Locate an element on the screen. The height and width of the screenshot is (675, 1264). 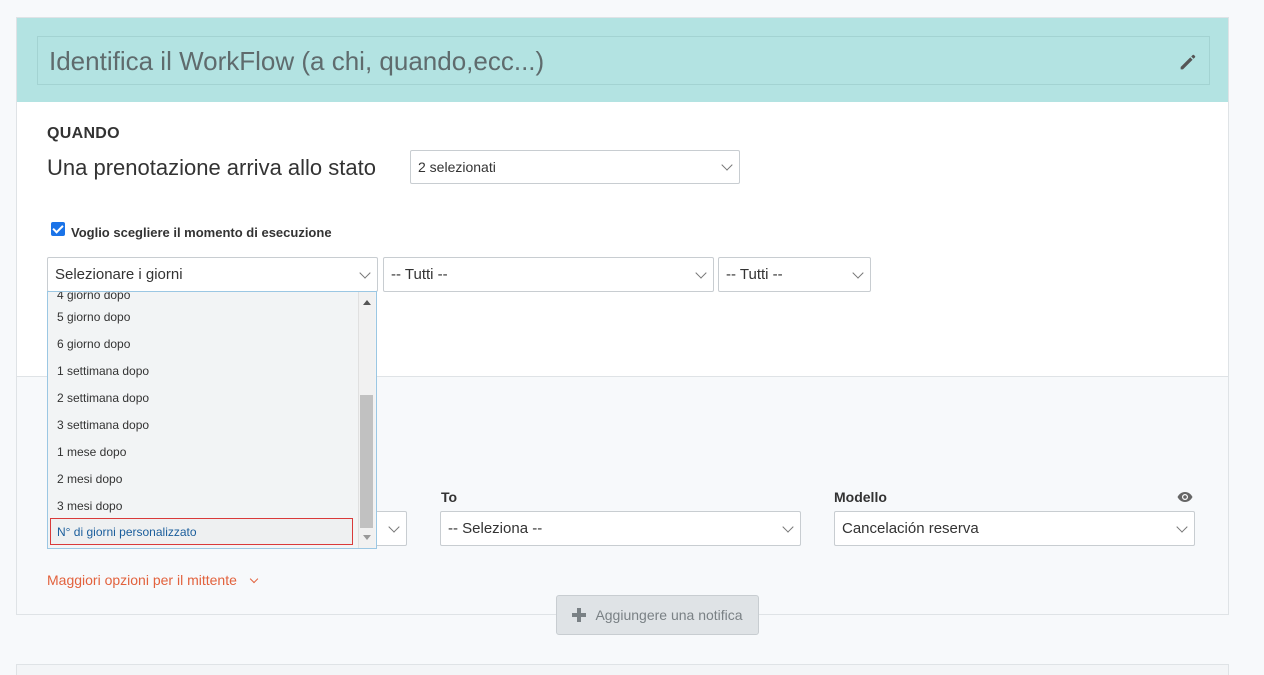
state-text: Una prenotazione arriva allo stato is located at coordinates (211, 167).